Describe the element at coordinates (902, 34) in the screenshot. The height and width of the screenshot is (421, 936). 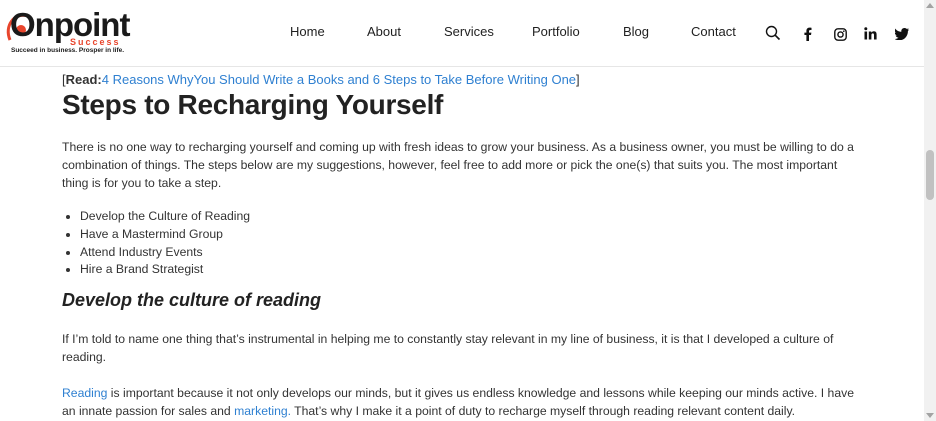
I see `twitter-icon` at that location.